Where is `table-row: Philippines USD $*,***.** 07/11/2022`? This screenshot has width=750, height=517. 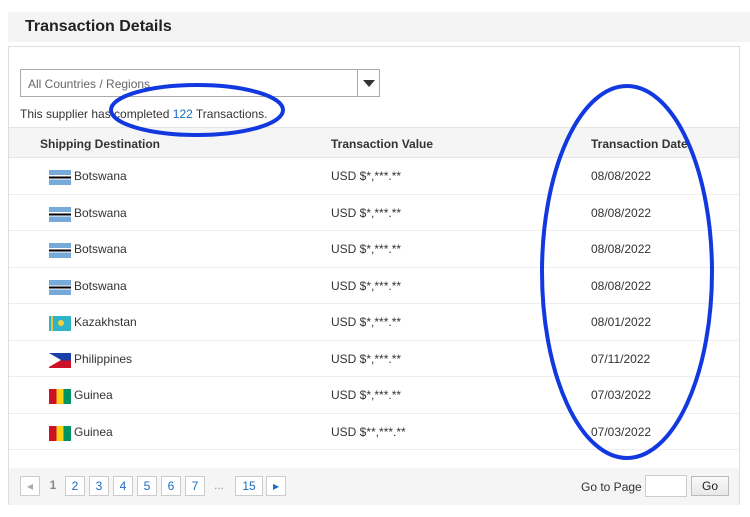 table-row: Philippines USD $*,***.** 07/11/2022 is located at coordinates (374, 359).